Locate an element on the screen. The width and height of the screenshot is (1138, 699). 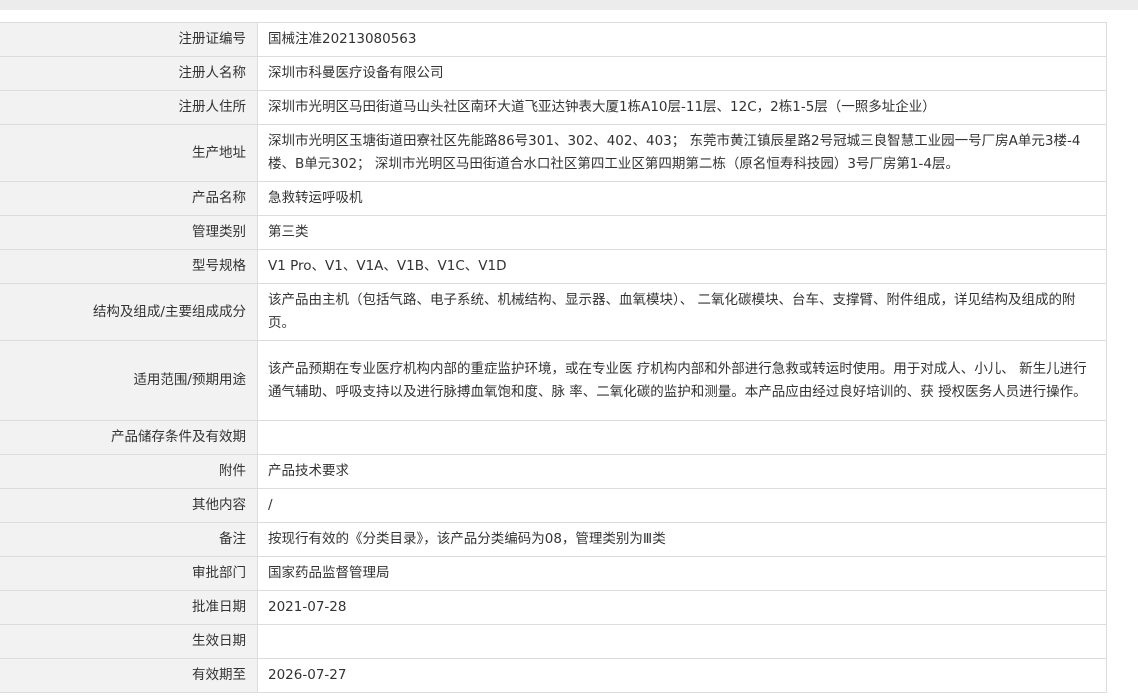
row-label: 生产地址 is located at coordinates (129, 153).